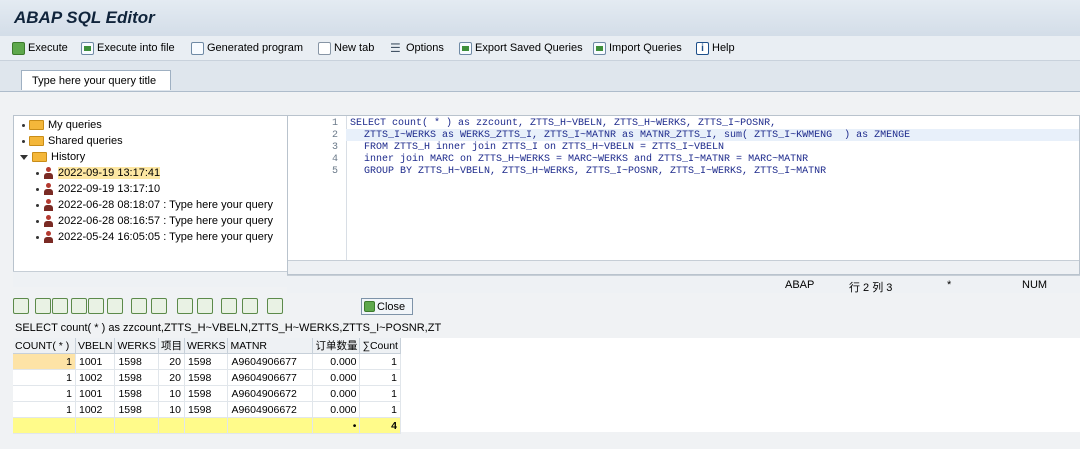 The width and height of the screenshot is (1080, 449). What do you see at coordinates (599, 48) in the screenshot?
I see `import-icon` at bounding box center [599, 48].